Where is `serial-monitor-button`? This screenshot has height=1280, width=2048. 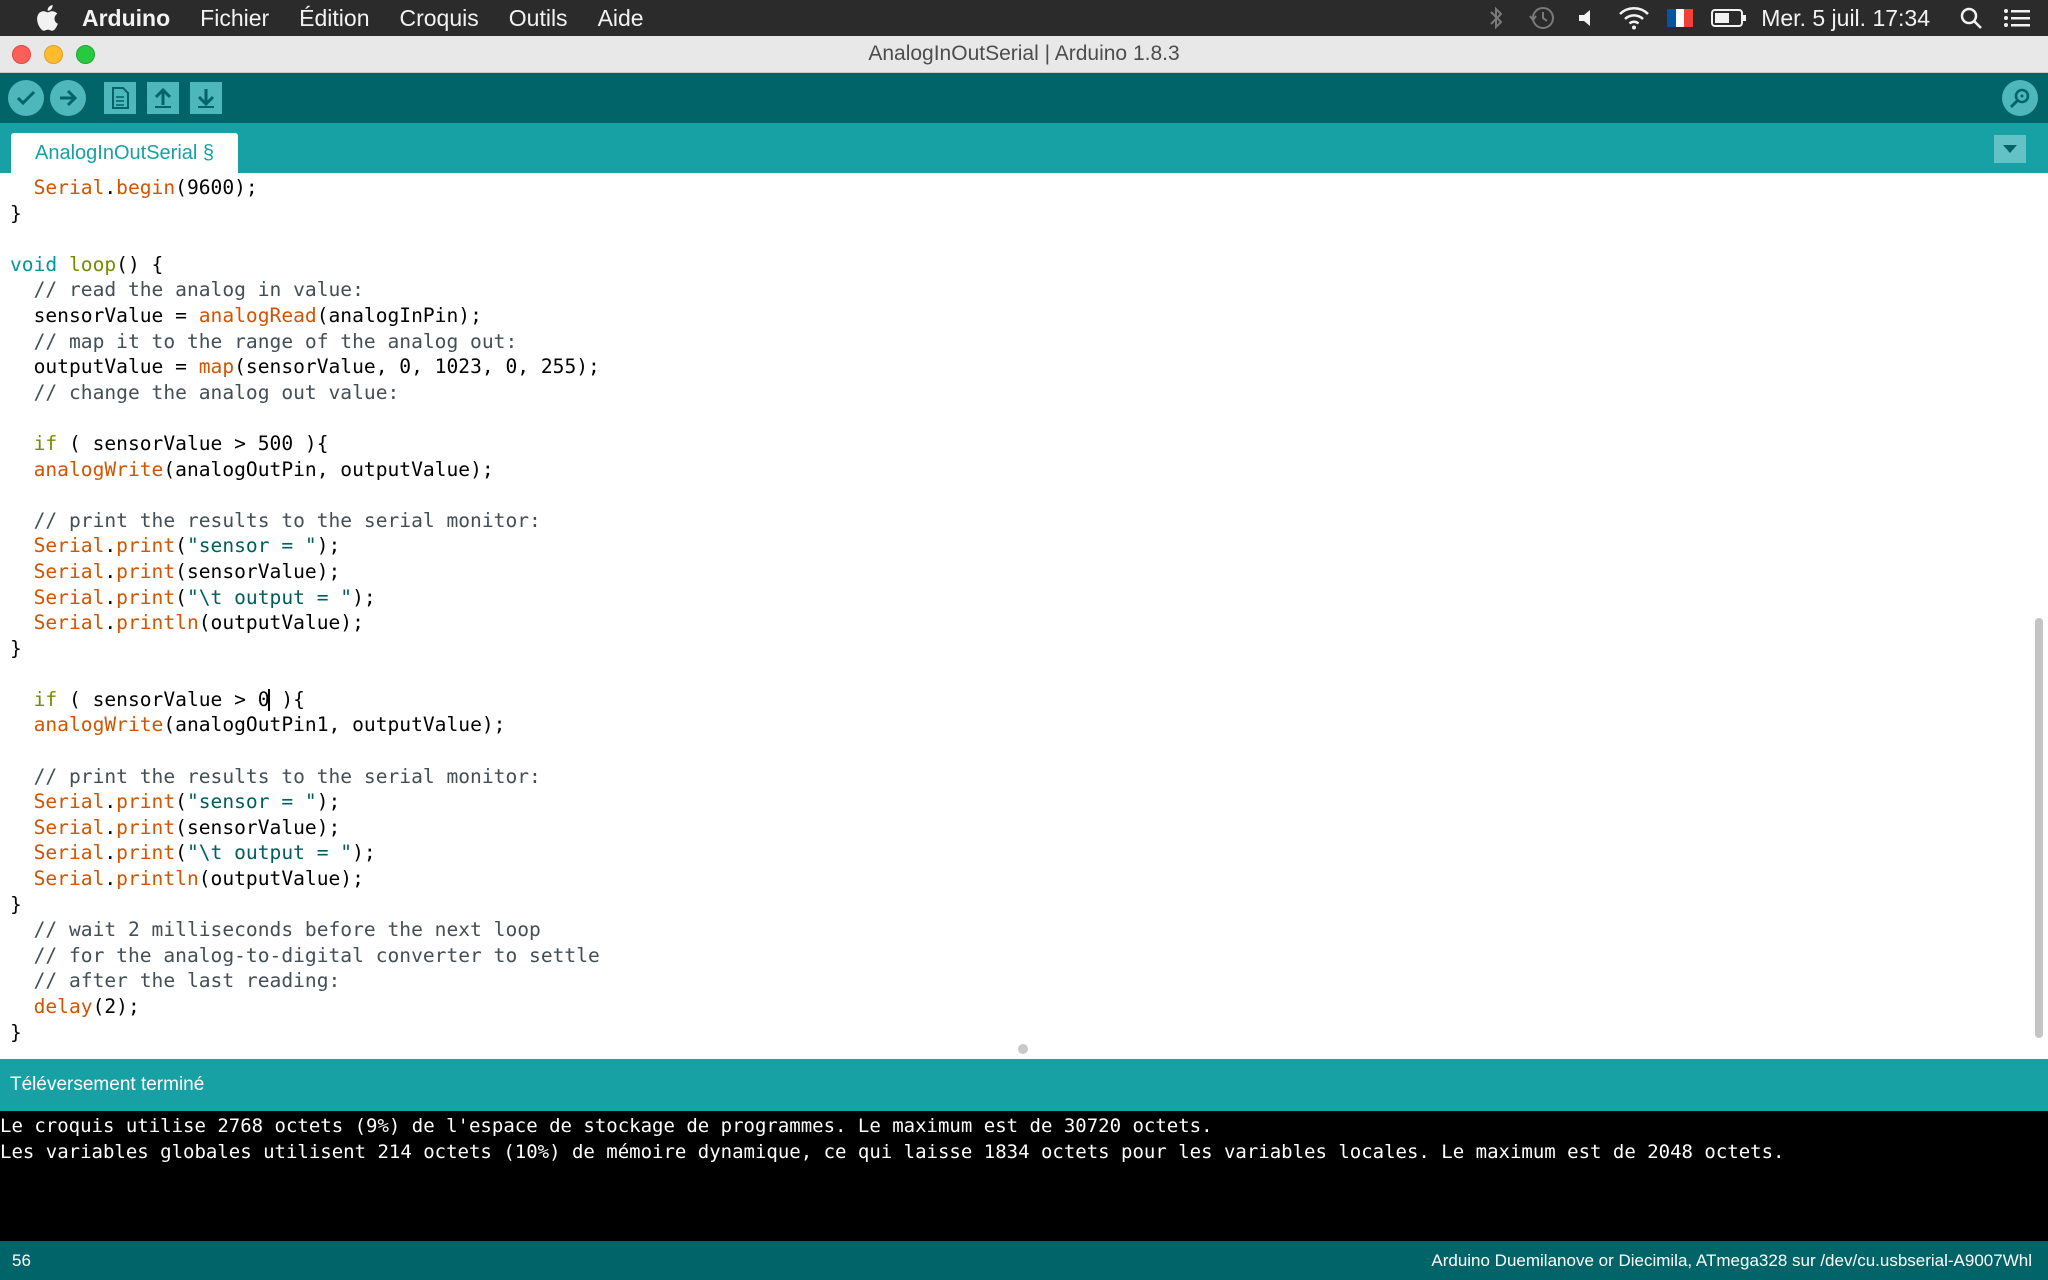
serial-monitor-button is located at coordinates (2020, 98).